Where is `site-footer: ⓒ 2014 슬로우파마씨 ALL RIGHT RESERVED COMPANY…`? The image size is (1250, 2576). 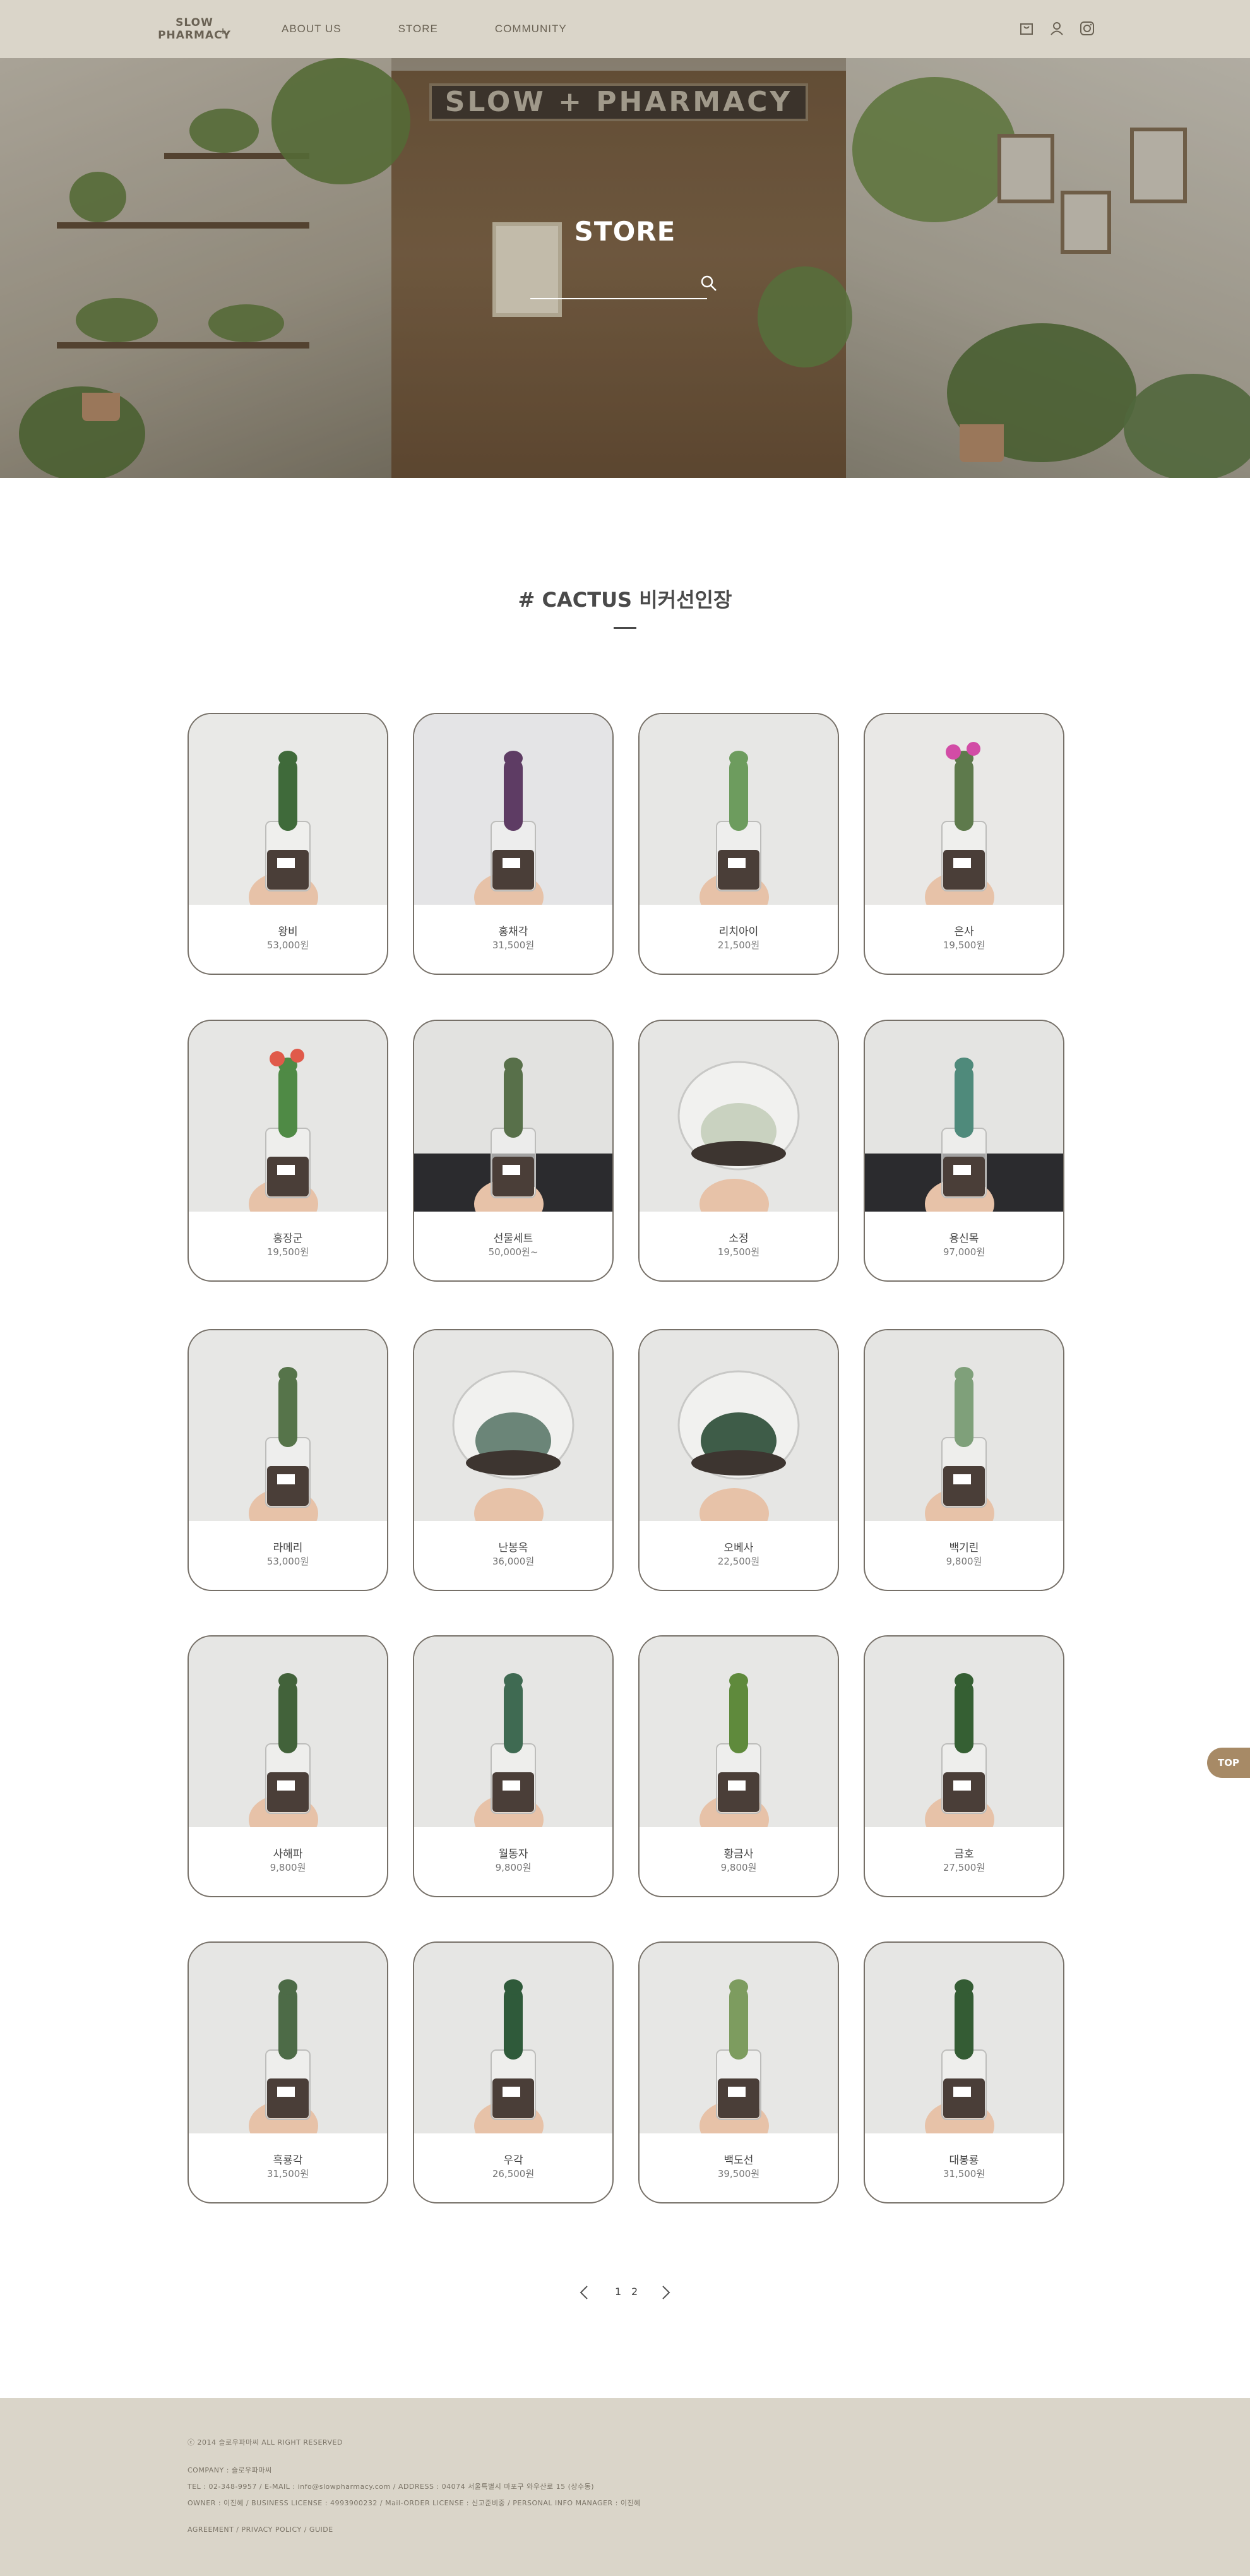 site-footer: ⓒ 2014 슬로우파마씨 ALL RIGHT RESERVED COMPANY… is located at coordinates (625, 2487).